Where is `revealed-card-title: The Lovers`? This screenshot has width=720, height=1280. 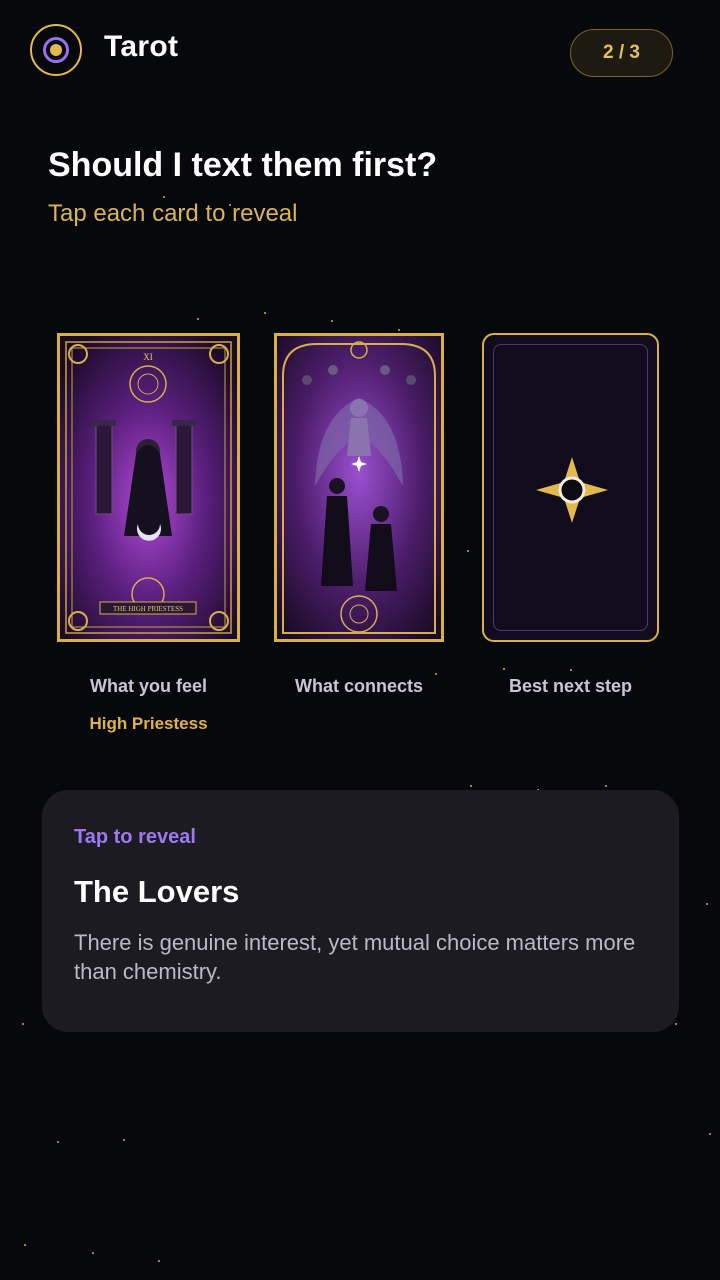
revealed-card-title: The Lovers is located at coordinates (157, 891).